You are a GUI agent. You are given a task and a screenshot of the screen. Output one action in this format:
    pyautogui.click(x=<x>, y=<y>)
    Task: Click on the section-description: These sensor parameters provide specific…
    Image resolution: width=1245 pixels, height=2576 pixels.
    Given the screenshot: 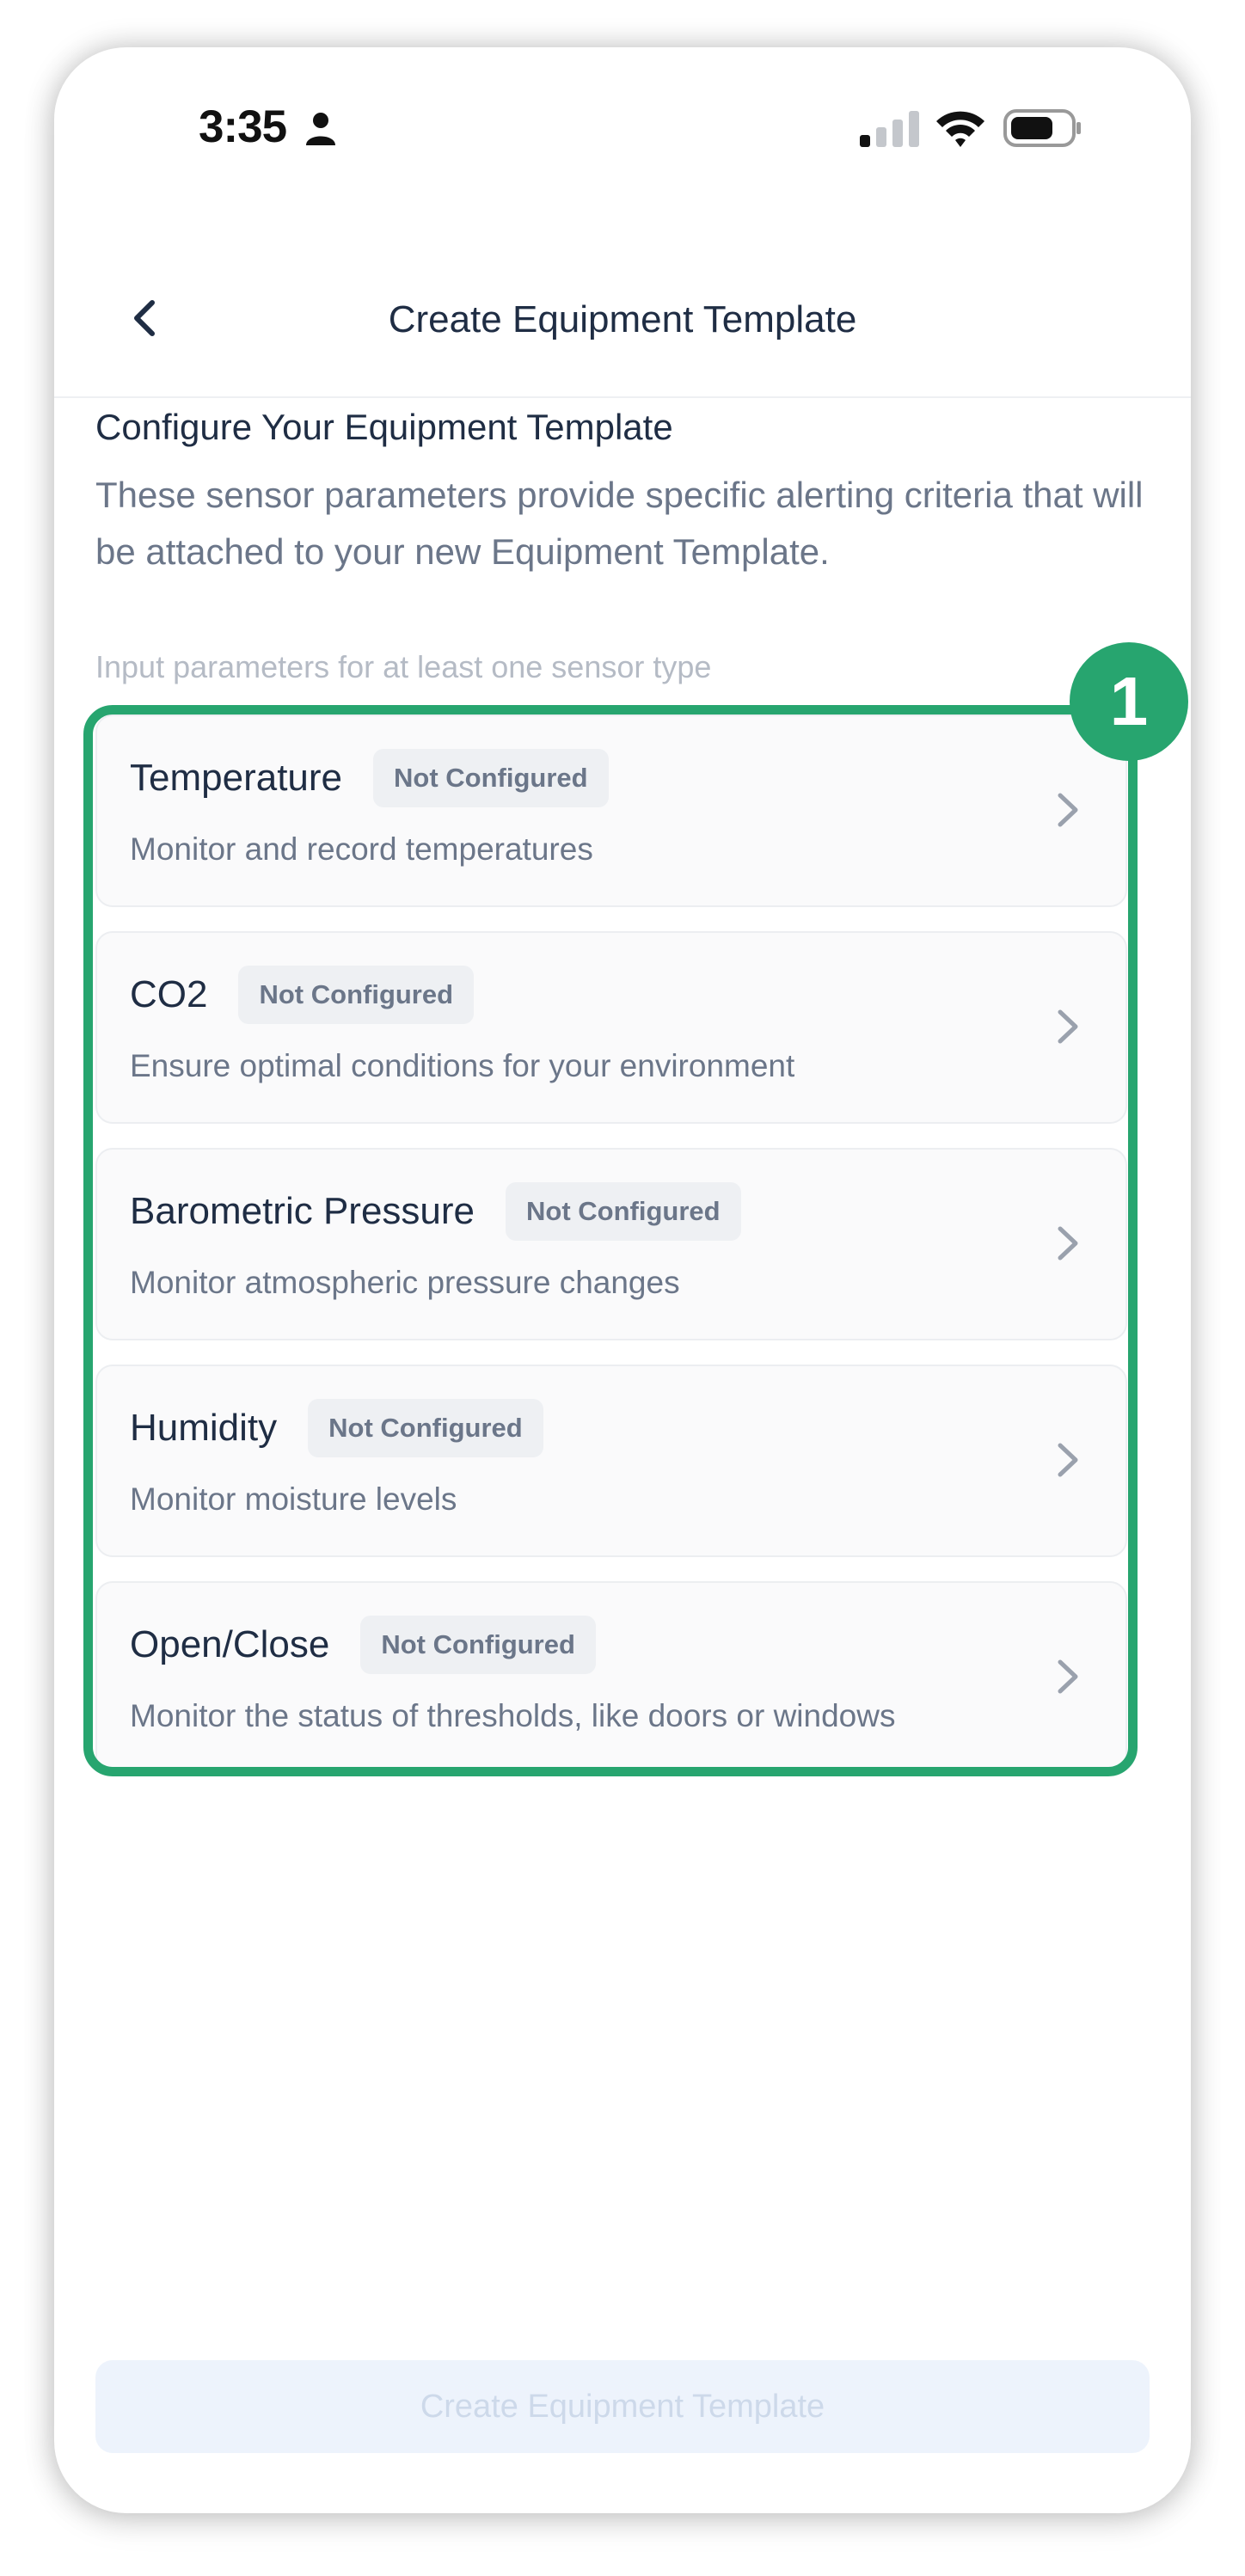 What is the action you would take?
    pyautogui.click(x=619, y=523)
    